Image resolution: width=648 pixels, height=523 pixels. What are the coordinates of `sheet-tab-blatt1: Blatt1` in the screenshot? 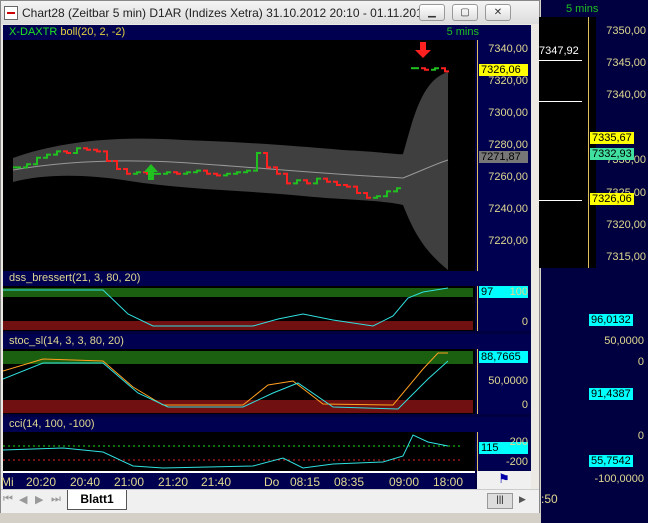 It's located at (97, 500).